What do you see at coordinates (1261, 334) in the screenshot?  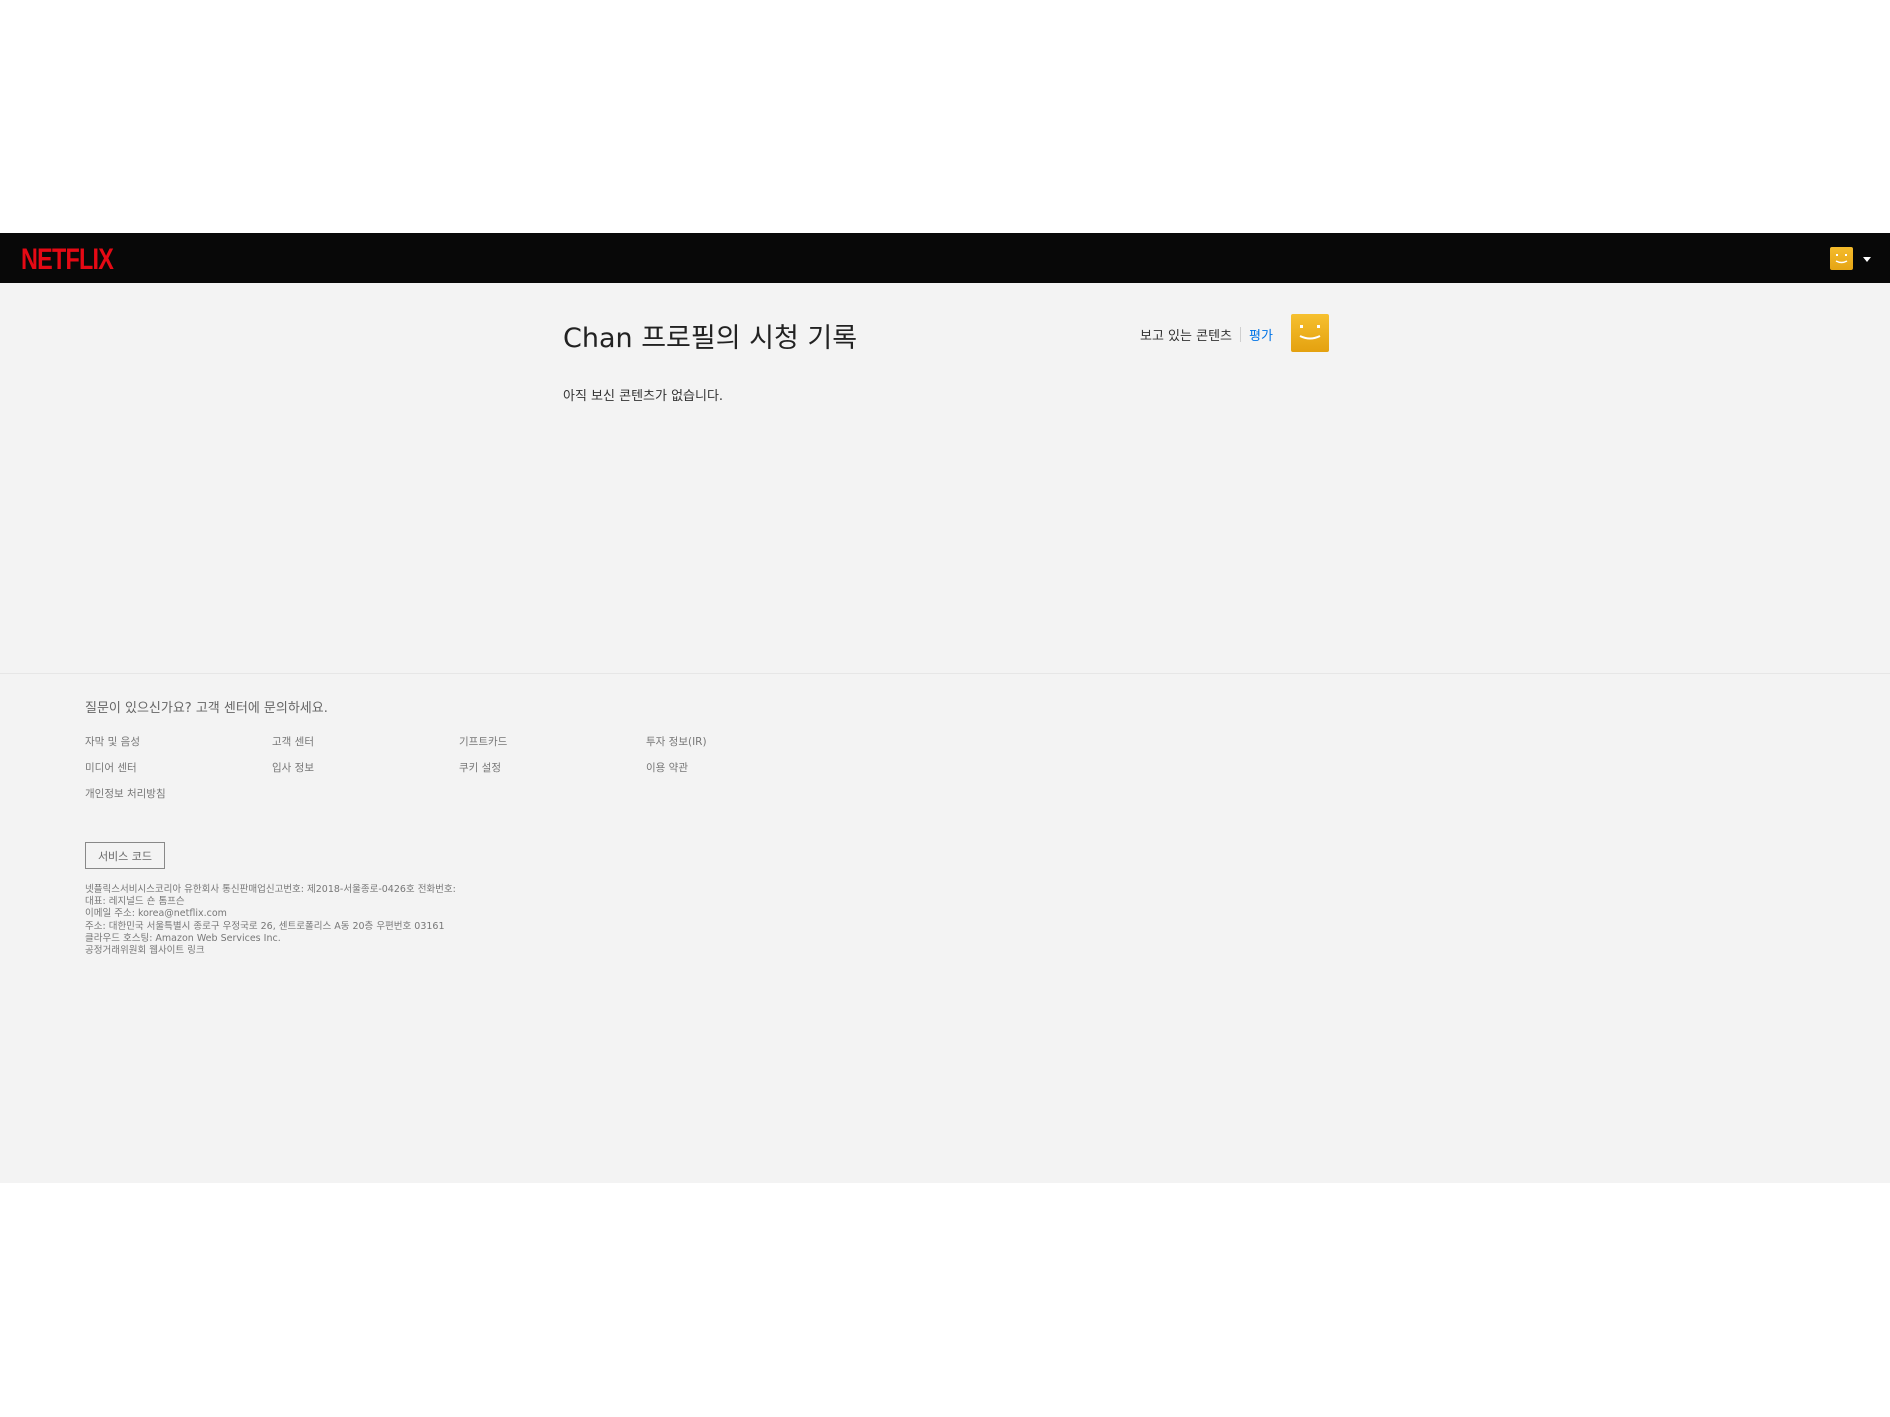 I see `tab-rating: 평가` at bounding box center [1261, 334].